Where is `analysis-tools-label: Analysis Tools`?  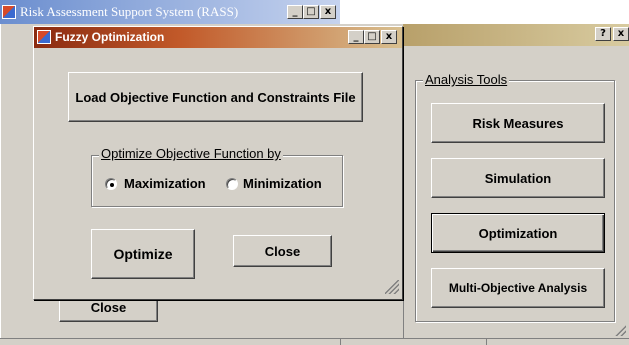 analysis-tools-label: Analysis Tools is located at coordinates (466, 79).